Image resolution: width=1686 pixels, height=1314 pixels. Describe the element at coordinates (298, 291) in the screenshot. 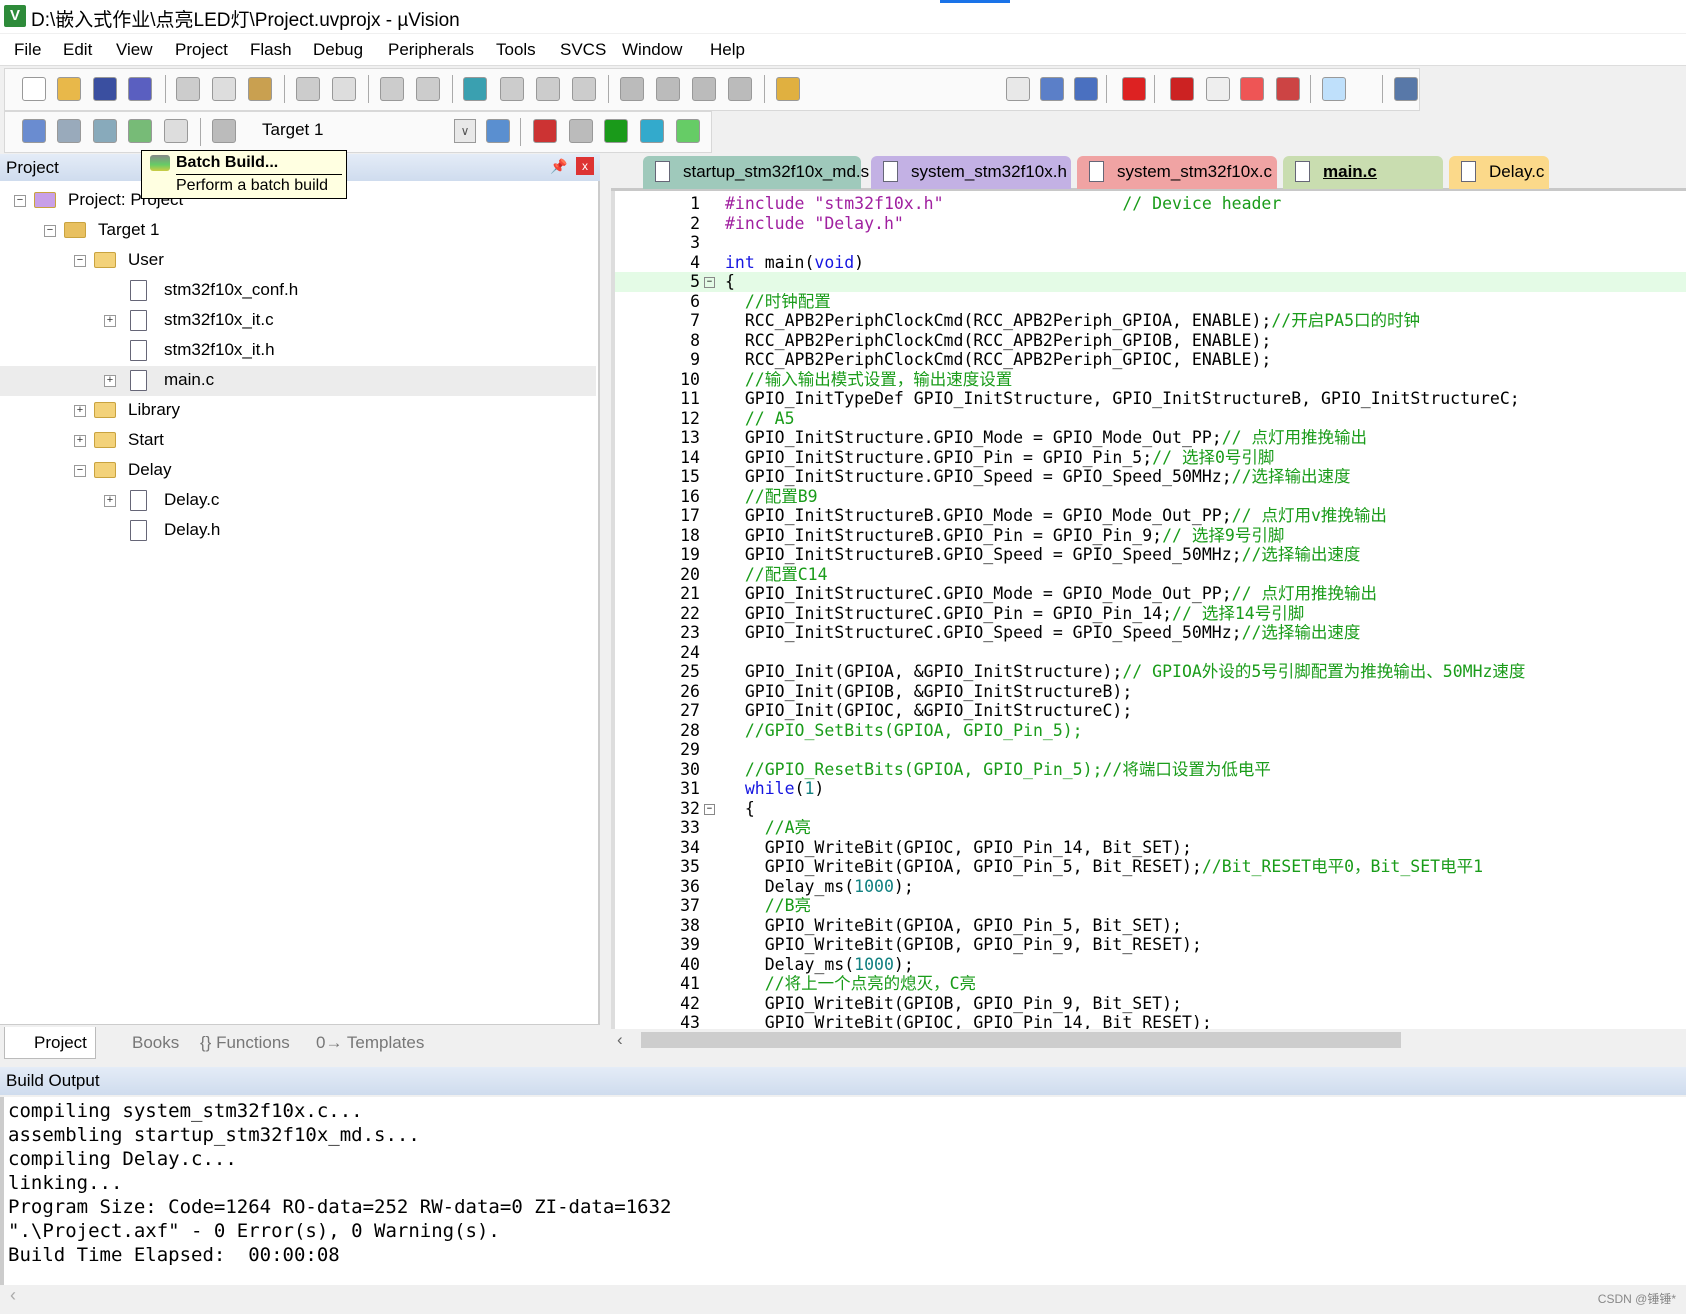

I see `tree-item-file: stm32f10x_conf.h` at that location.